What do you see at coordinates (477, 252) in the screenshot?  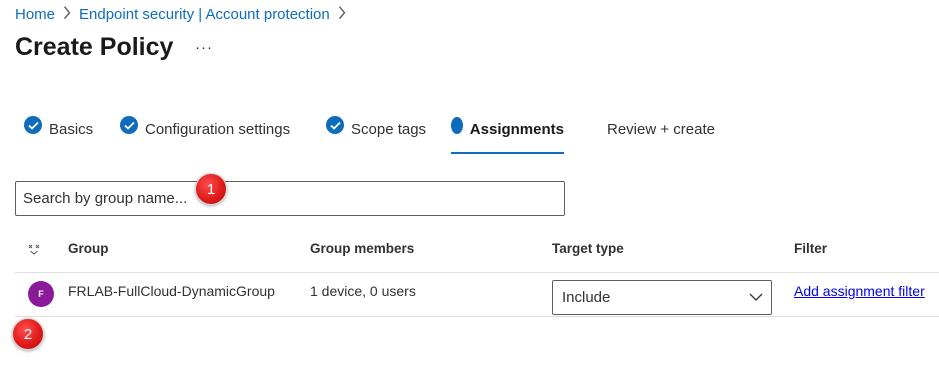 I see `table-header: Group Group members Target type Filter` at bounding box center [477, 252].